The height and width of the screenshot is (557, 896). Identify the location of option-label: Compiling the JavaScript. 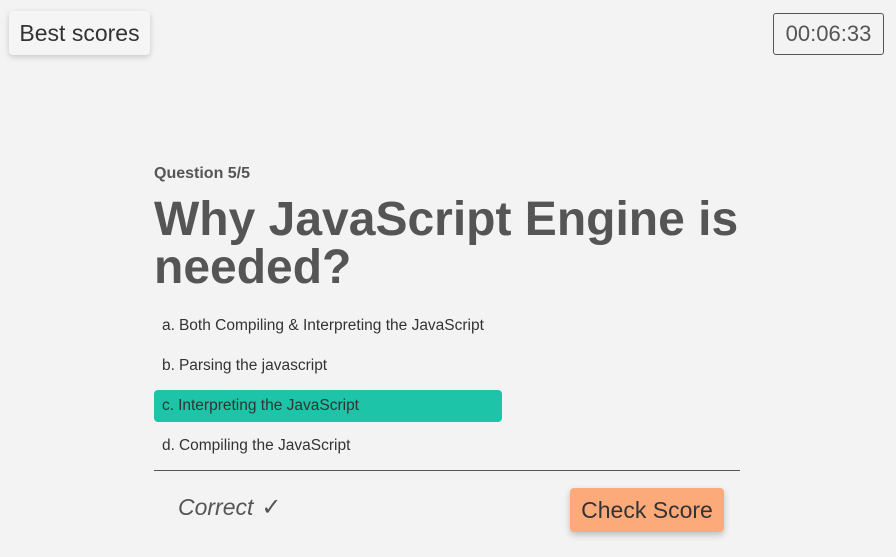
(264, 445).